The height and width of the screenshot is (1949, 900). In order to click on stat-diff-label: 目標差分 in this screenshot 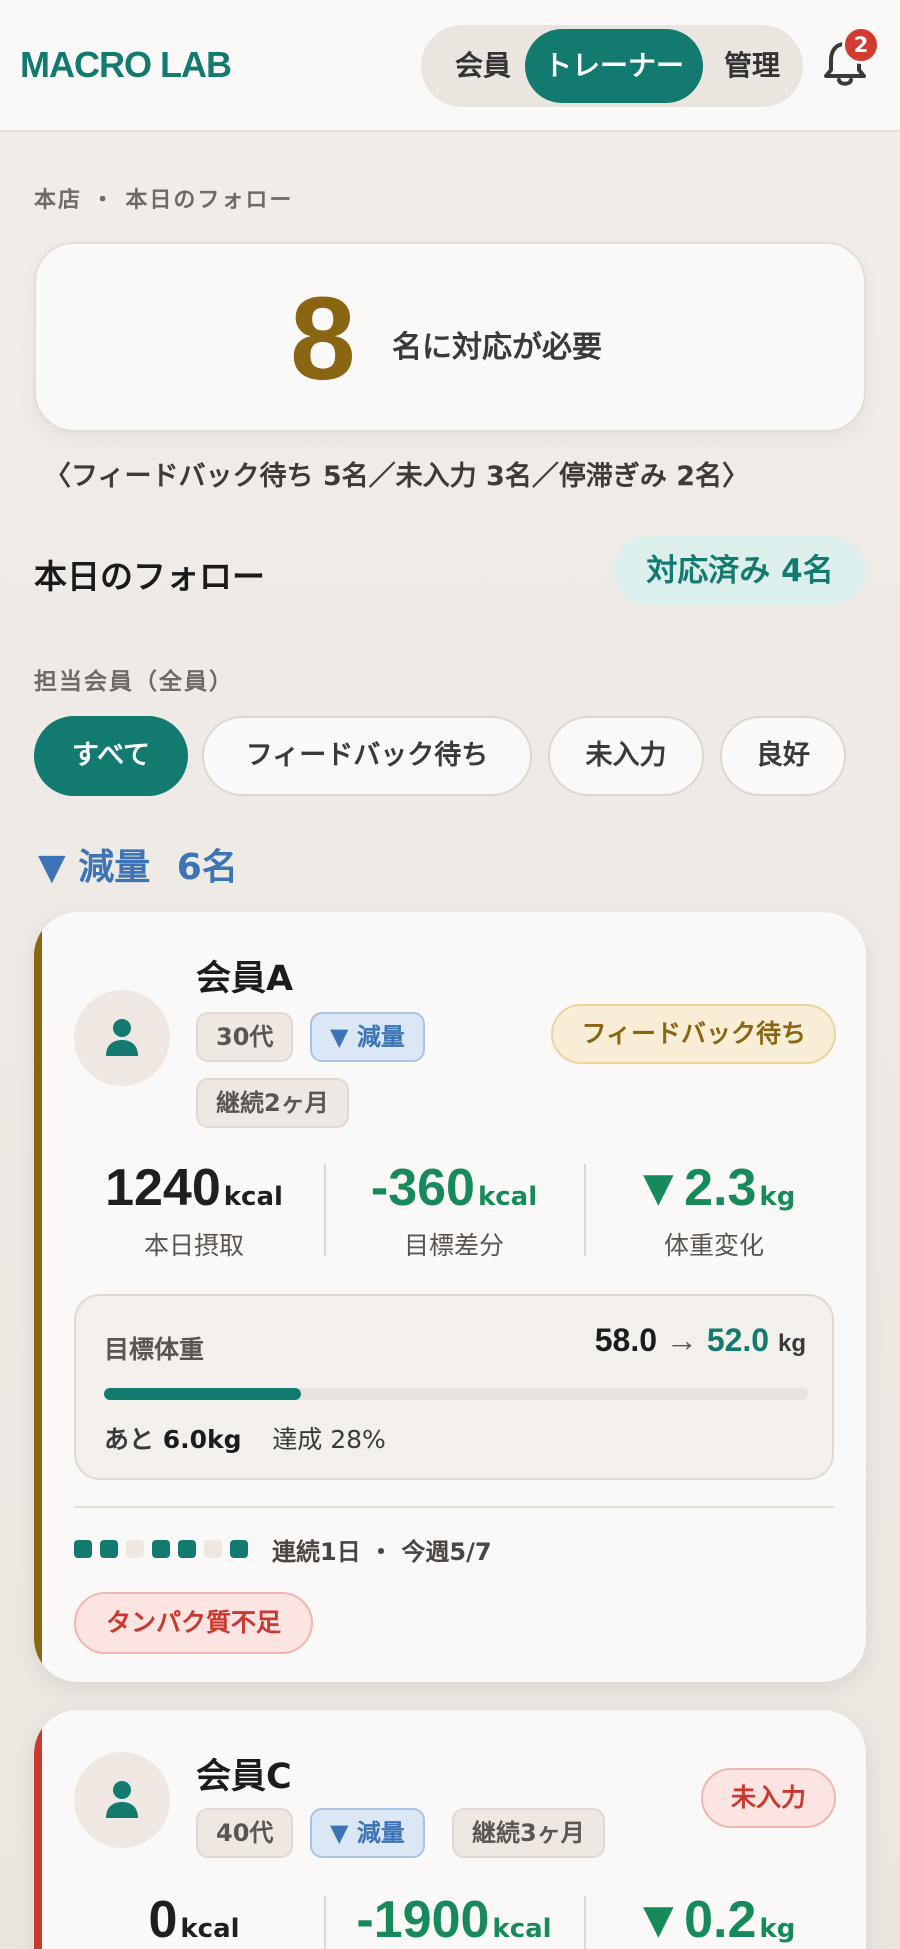, I will do `click(453, 1245)`.